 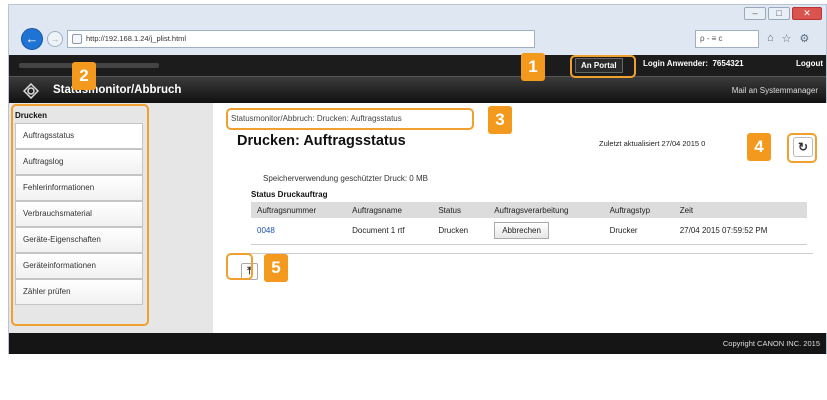 I want to click on job-number-link: 0048, so click(x=299, y=231).